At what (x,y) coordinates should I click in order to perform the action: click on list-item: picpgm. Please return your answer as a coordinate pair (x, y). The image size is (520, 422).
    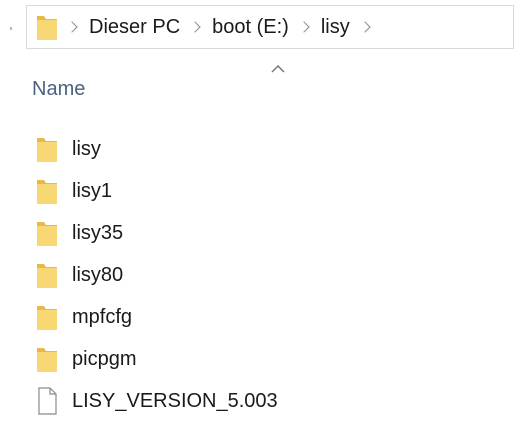
    Looking at the image, I should click on (271, 359).